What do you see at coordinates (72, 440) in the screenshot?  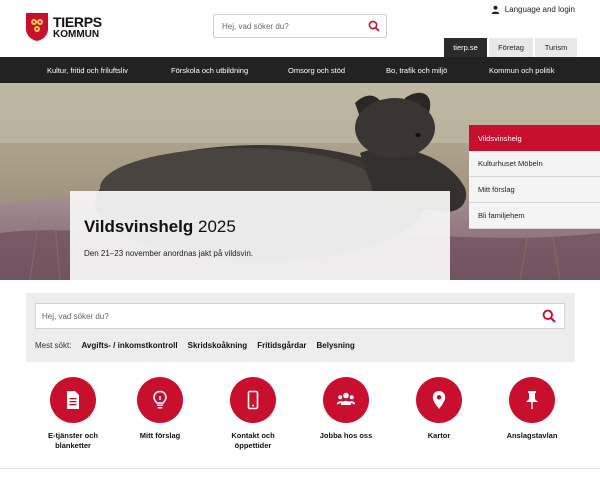 I see `tile-label: E-tjänster och blanketter` at bounding box center [72, 440].